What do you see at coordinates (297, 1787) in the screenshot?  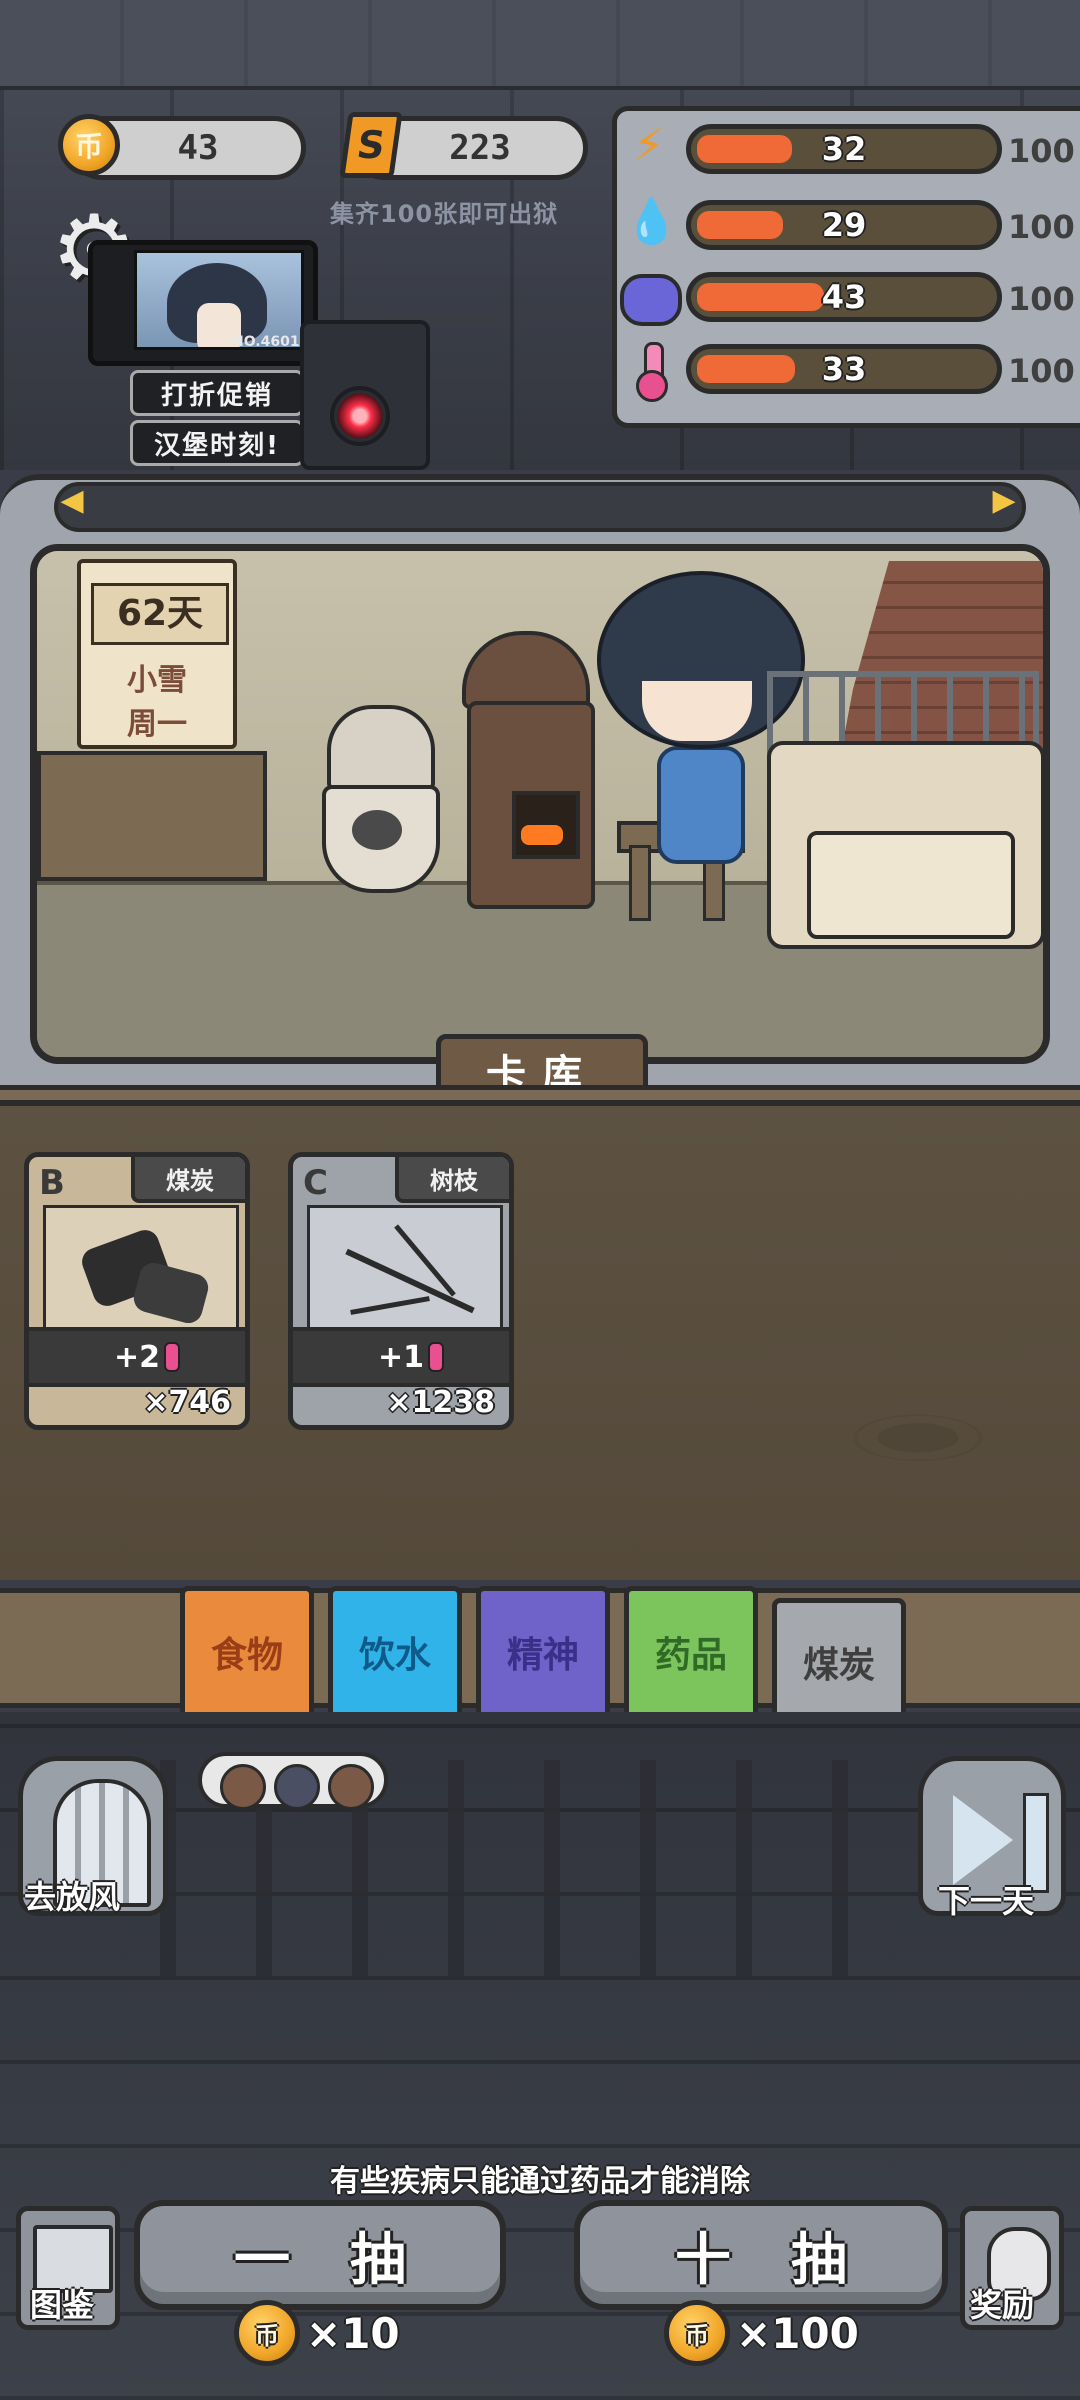 I see `guard-head-icon` at bounding box center [297, 1787].